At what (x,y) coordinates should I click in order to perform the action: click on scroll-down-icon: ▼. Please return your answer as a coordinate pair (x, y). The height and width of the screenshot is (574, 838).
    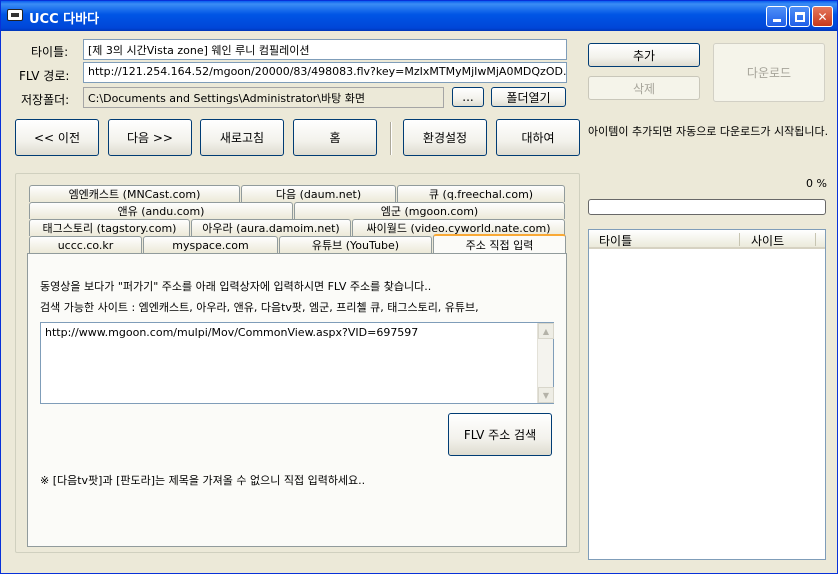
    Looking at the image, I should click on (546, 395).